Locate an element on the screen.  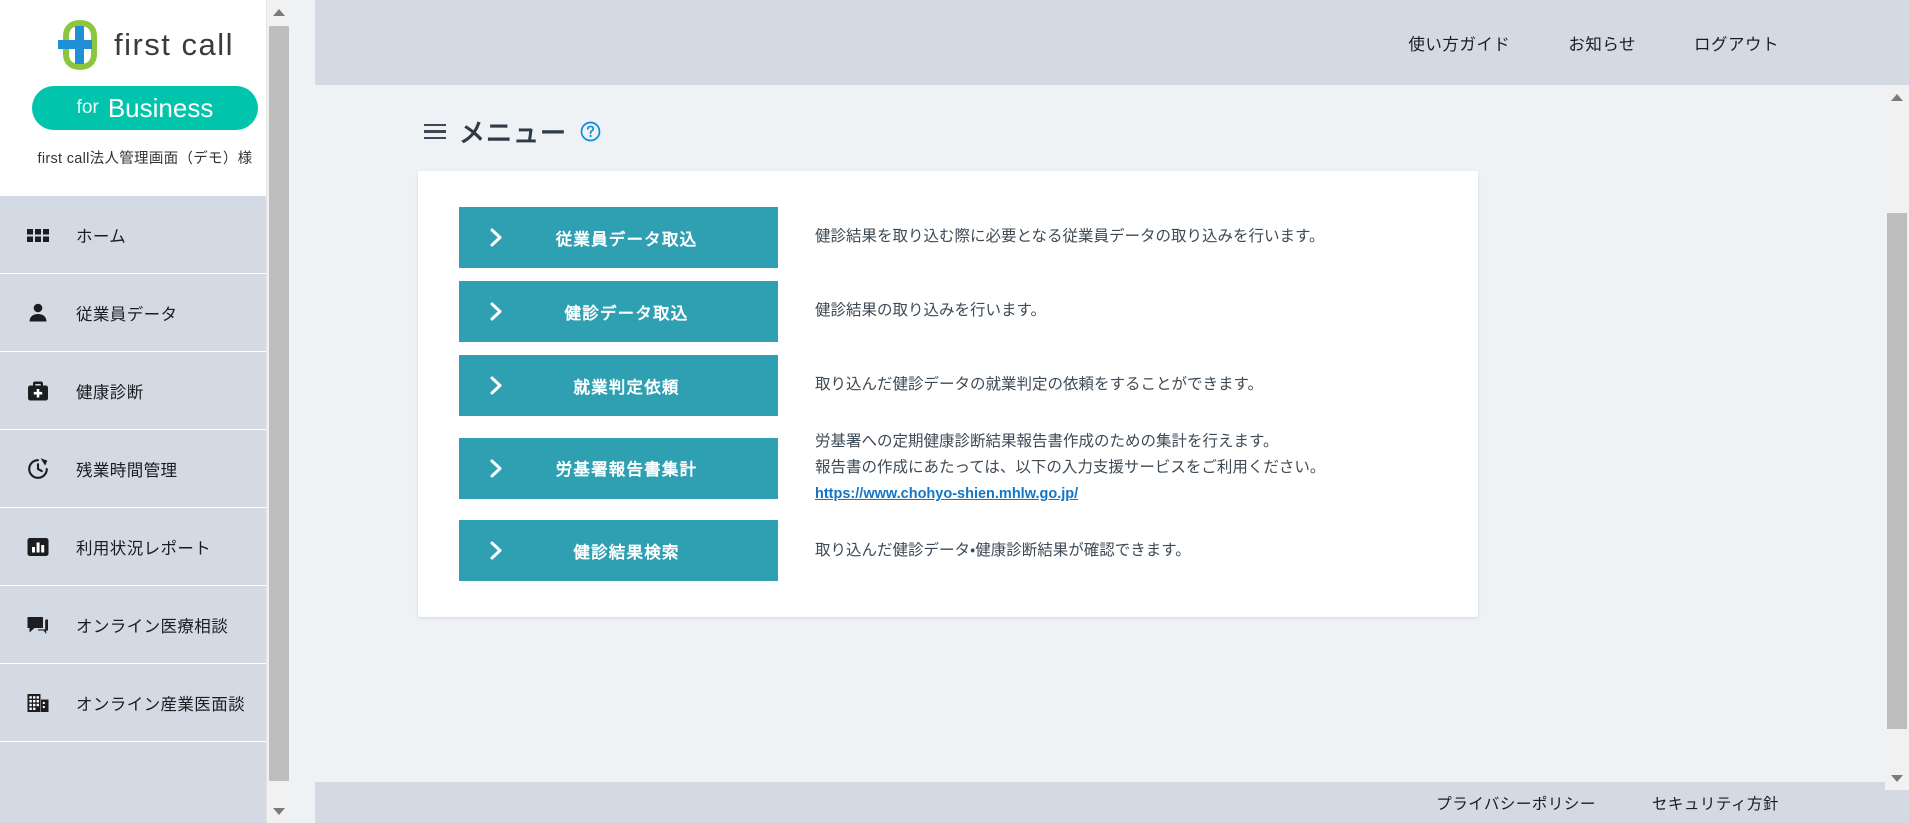
menu-row: 健診結果検索 取り込んだ健診データ・健康診断結果が確認できます。 is located at coordinates (948, 551).